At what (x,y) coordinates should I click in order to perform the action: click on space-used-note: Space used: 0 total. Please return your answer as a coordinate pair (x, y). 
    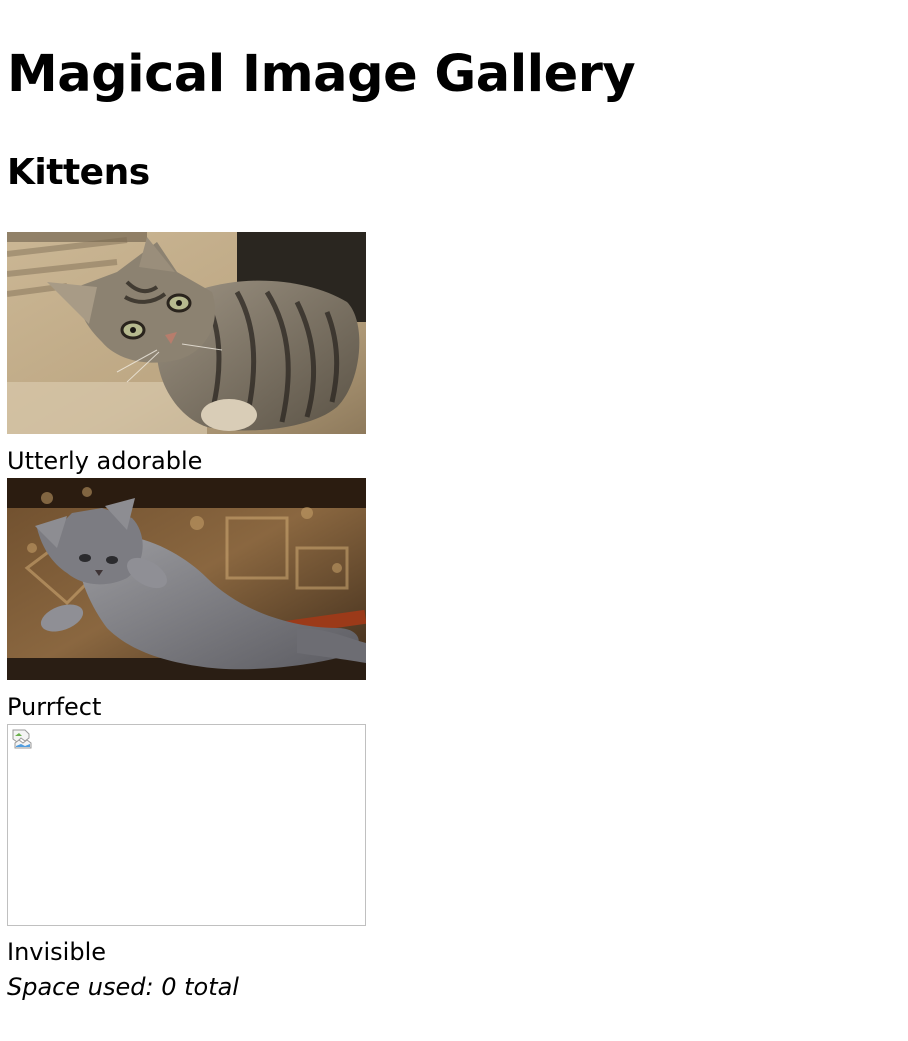
    Looking at the image, I should click on (123, 987).